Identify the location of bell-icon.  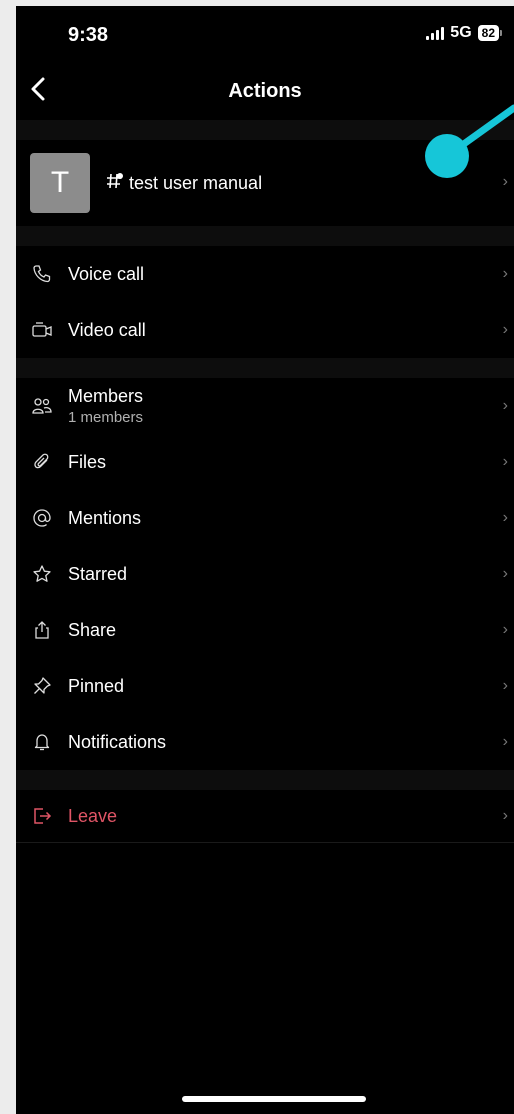
(42, 742).